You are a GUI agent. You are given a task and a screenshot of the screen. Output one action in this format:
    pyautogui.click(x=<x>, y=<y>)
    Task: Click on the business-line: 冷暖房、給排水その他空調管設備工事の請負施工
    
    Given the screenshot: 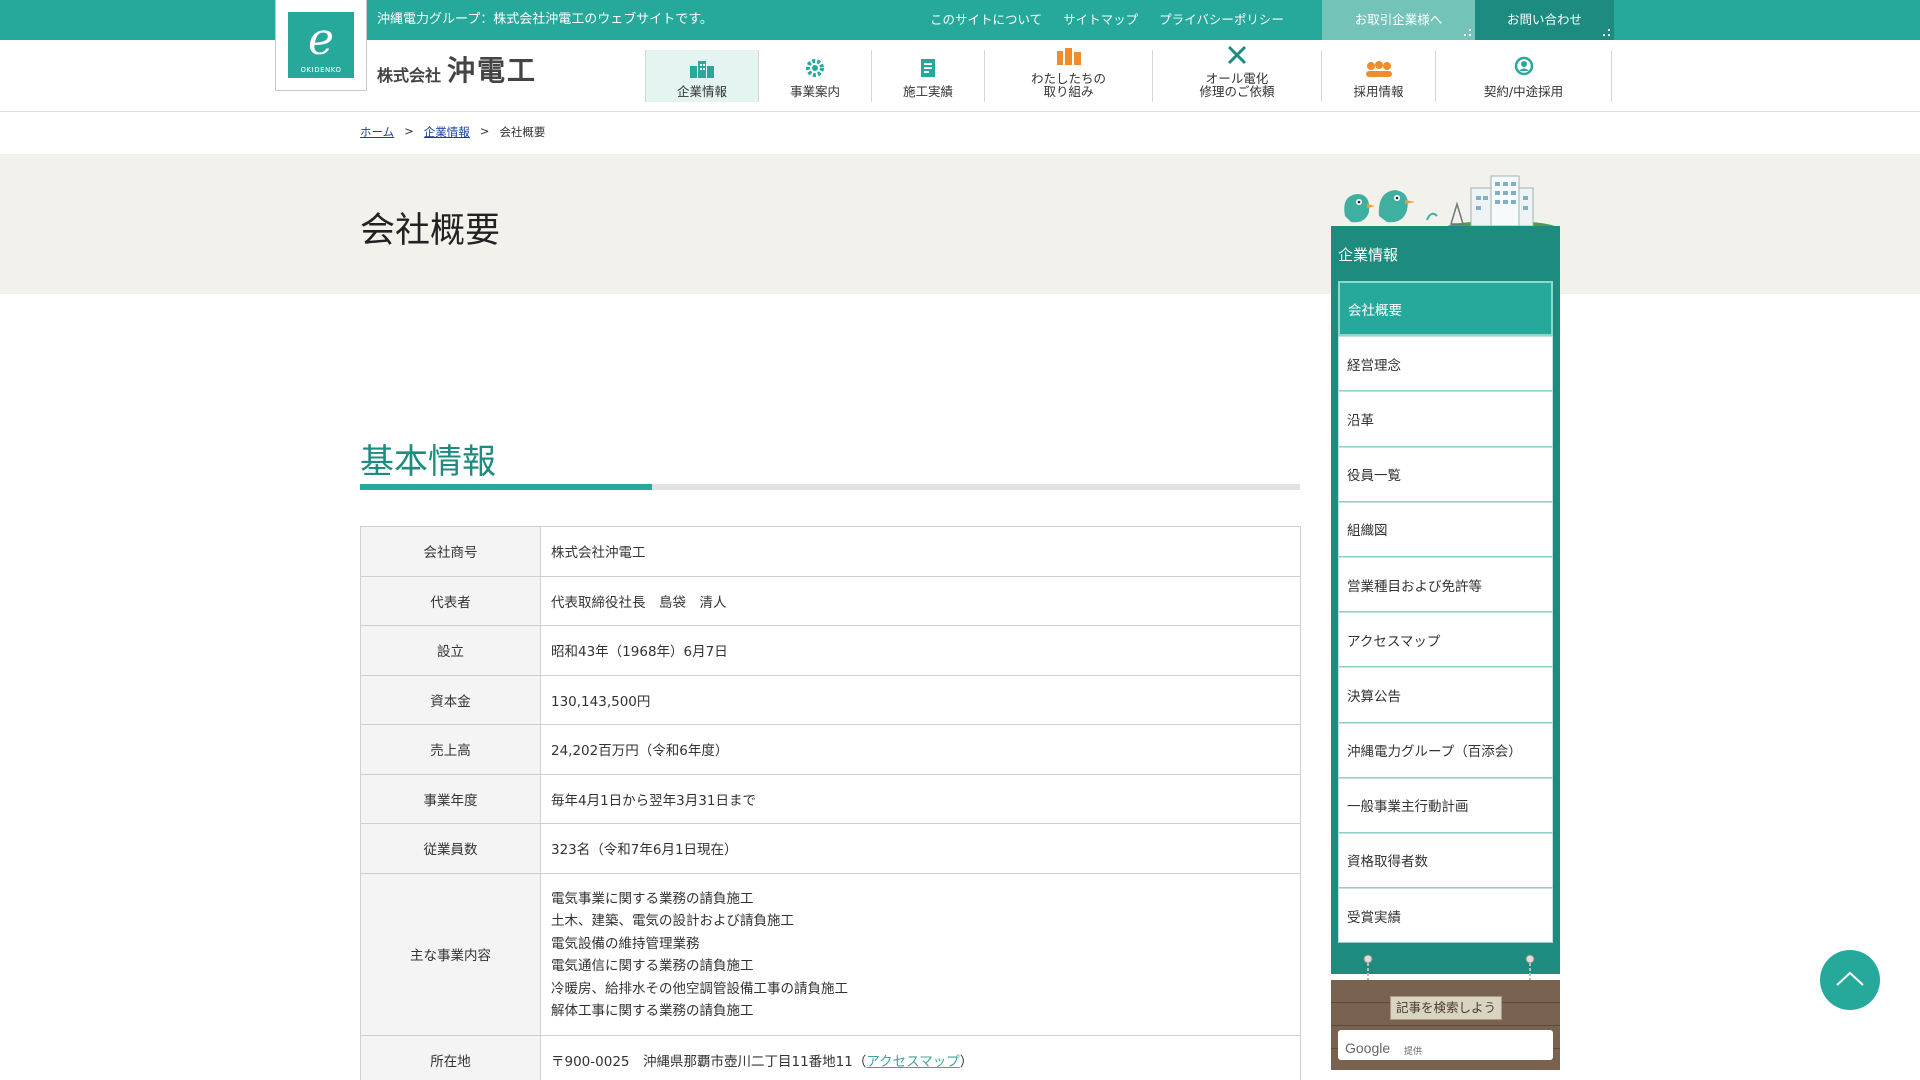 What is the action you would take?
    pyautogui.click(x=699, y=988)
    